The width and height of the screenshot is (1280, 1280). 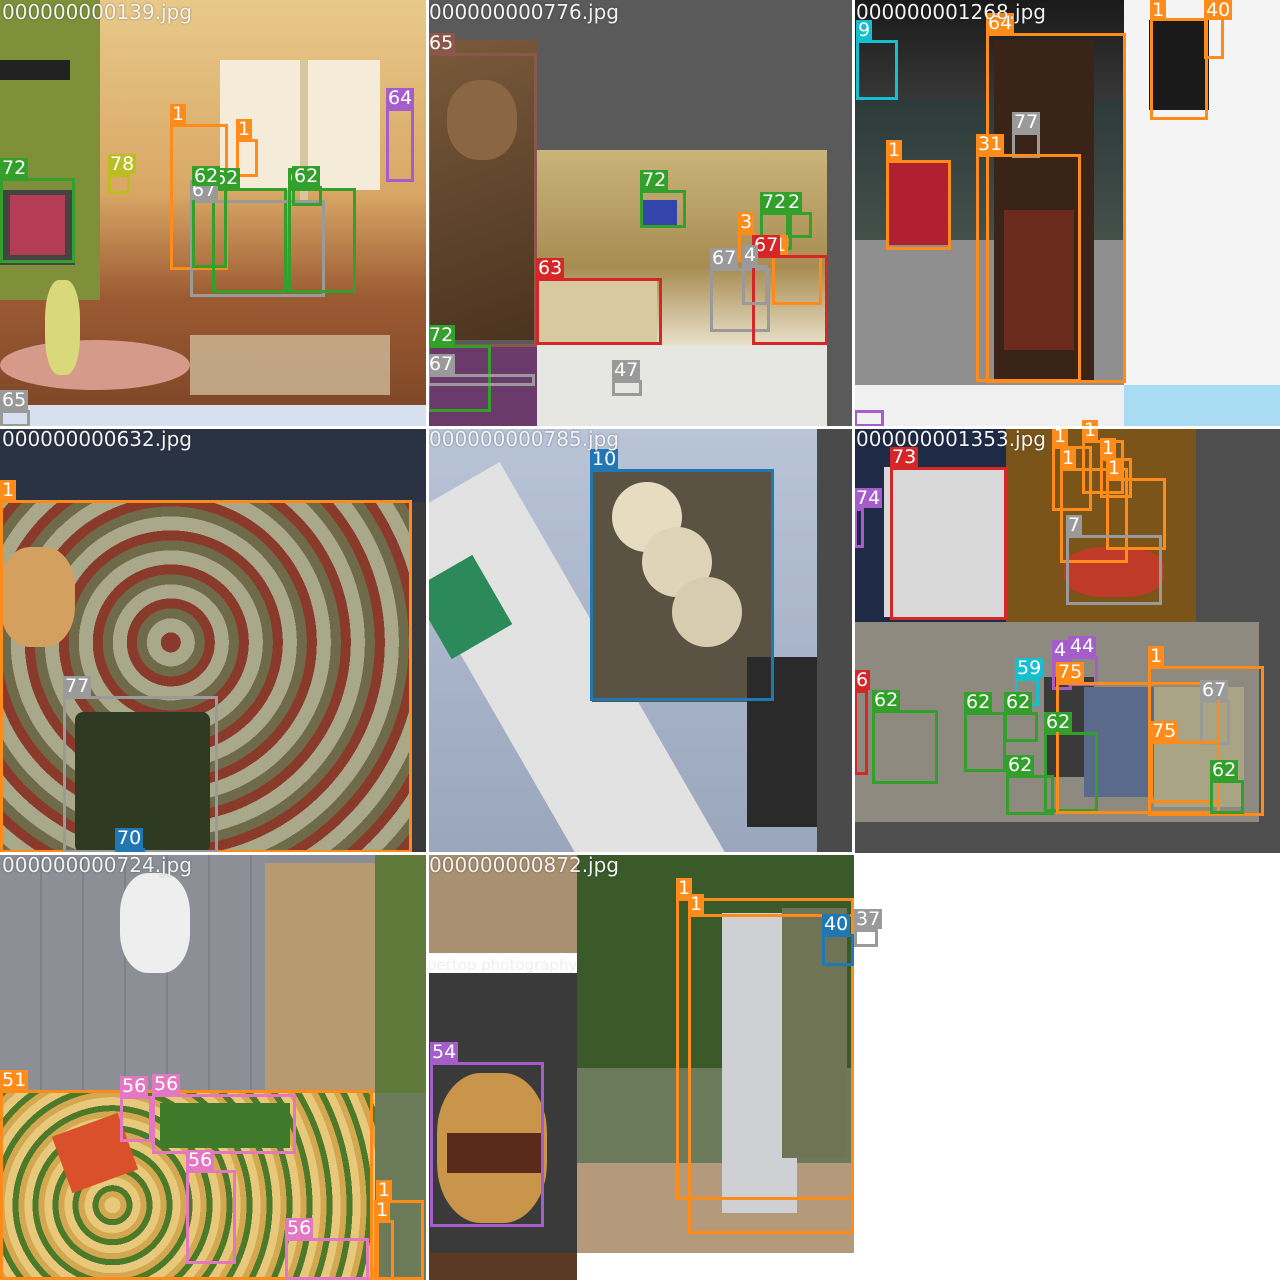 What do you see at coordinates (862, 680) in the screenshot?
I see `class-label: 6` at bounding box center [862, 680].